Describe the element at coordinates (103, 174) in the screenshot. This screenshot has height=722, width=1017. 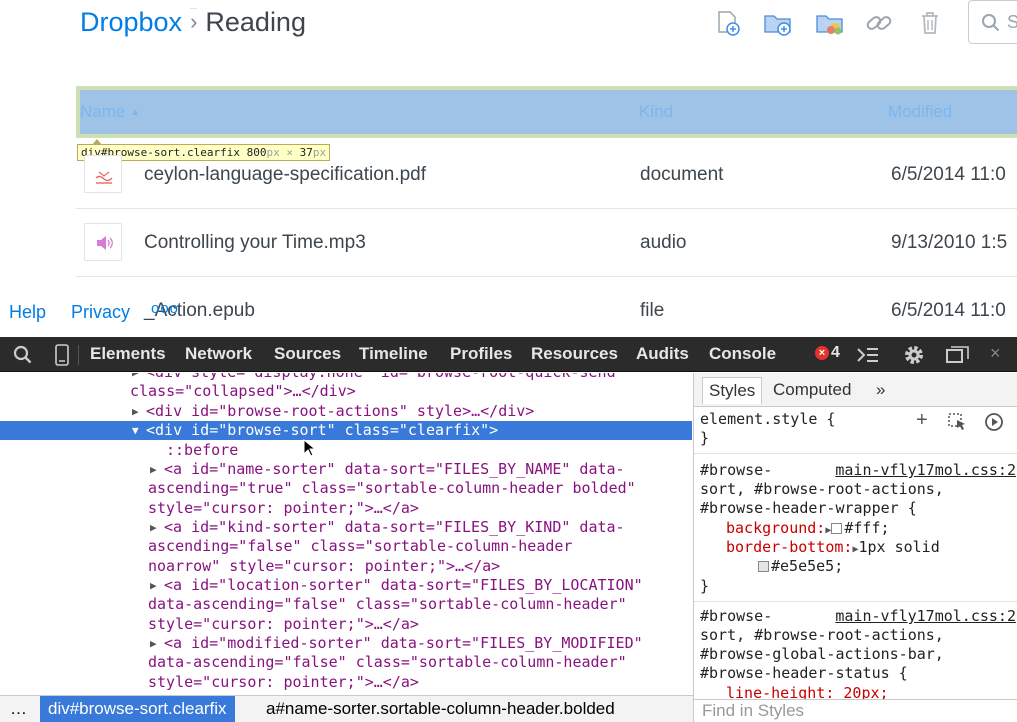
I see `pdf-file-icon` at that location.